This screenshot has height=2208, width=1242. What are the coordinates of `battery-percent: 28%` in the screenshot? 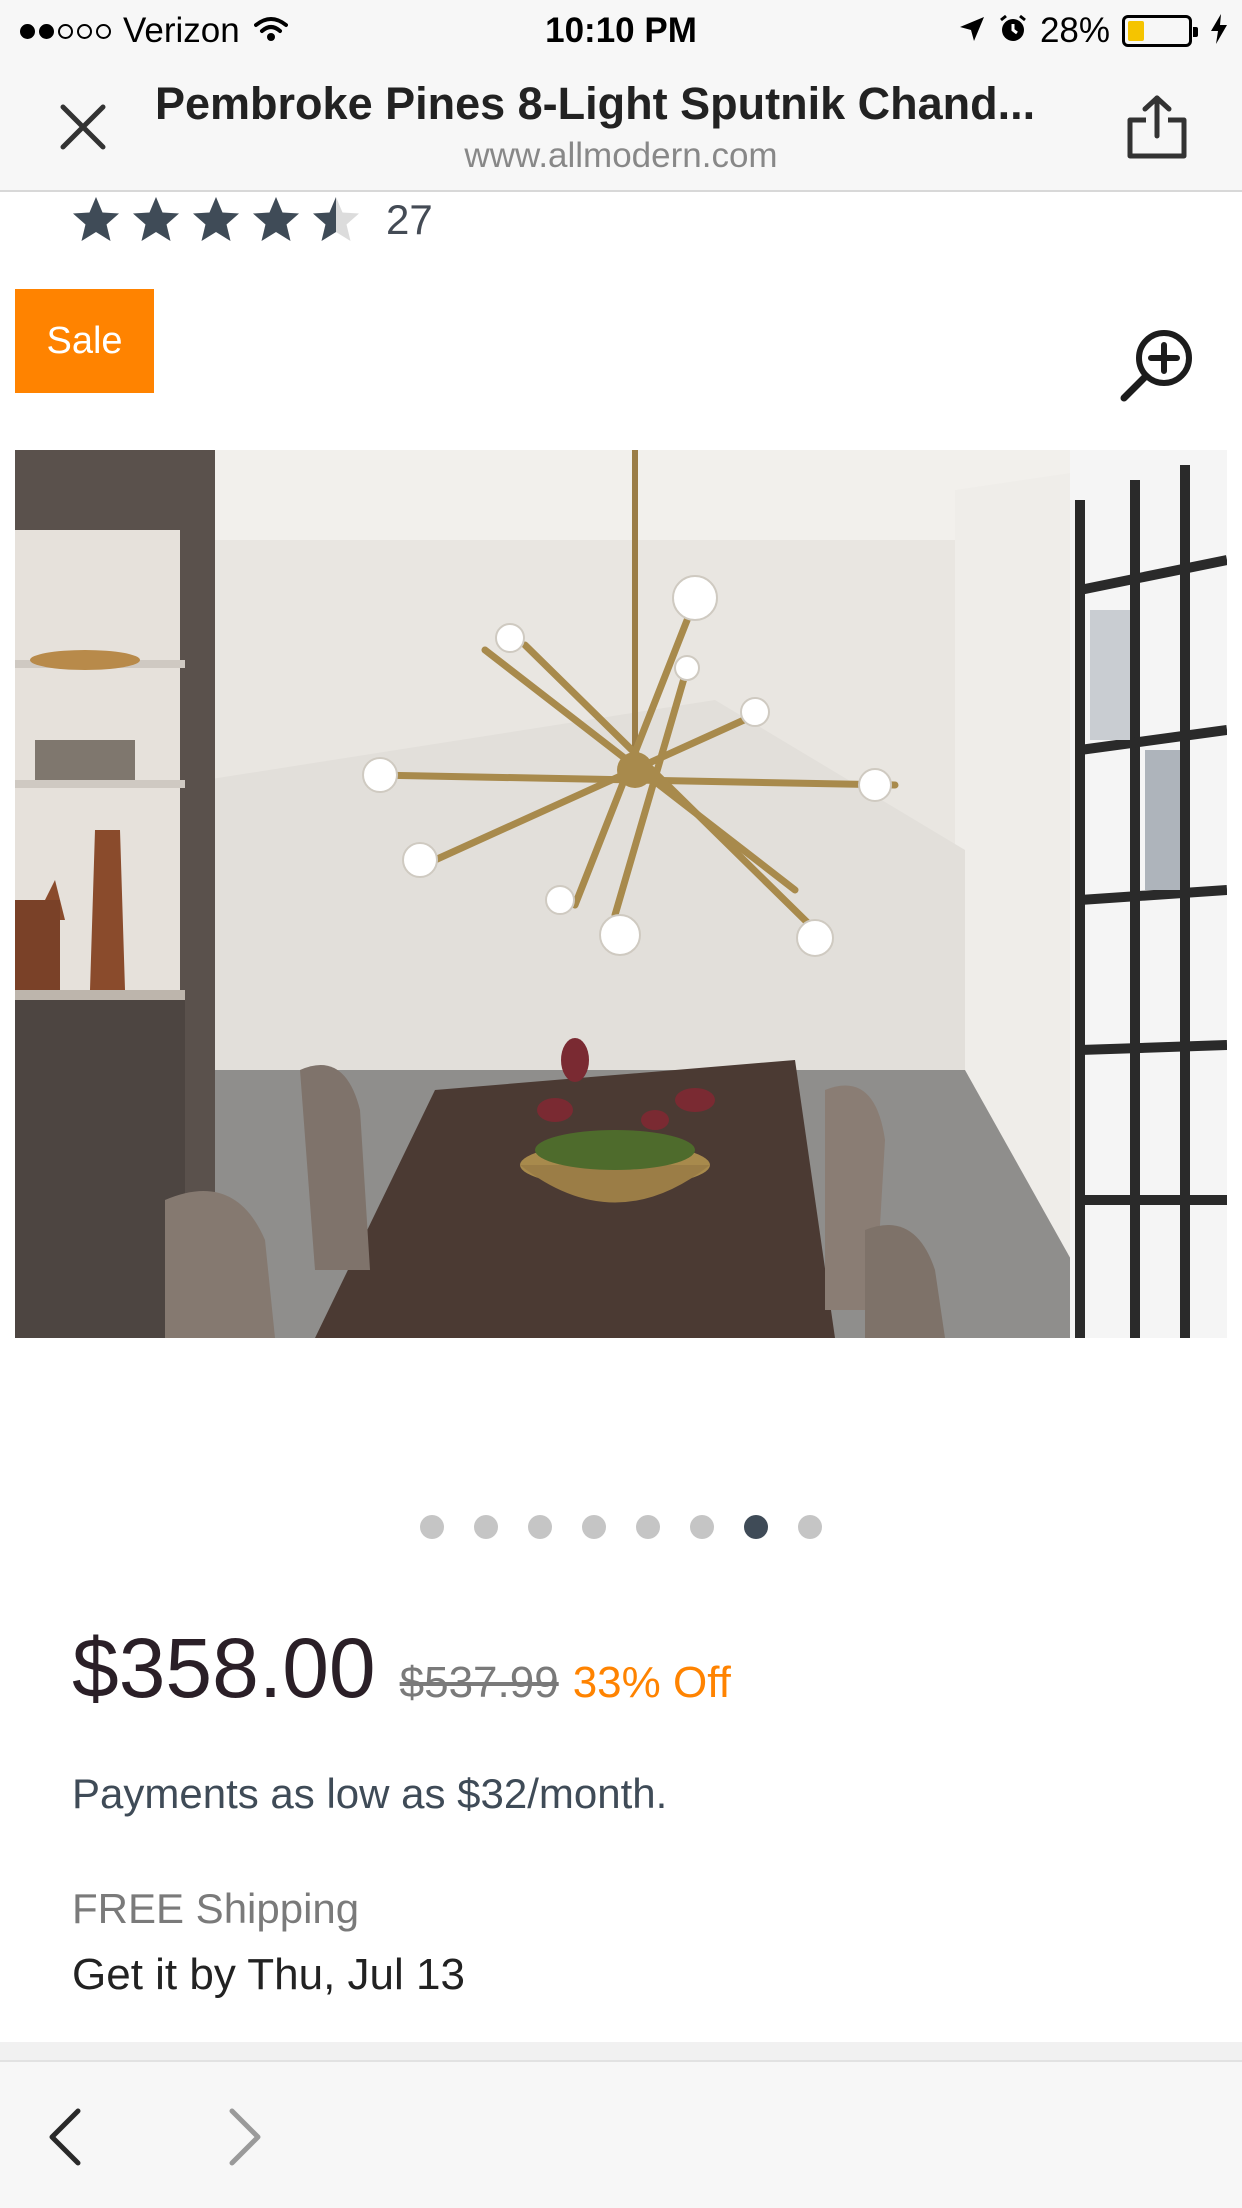 It's located at (1074, 30).